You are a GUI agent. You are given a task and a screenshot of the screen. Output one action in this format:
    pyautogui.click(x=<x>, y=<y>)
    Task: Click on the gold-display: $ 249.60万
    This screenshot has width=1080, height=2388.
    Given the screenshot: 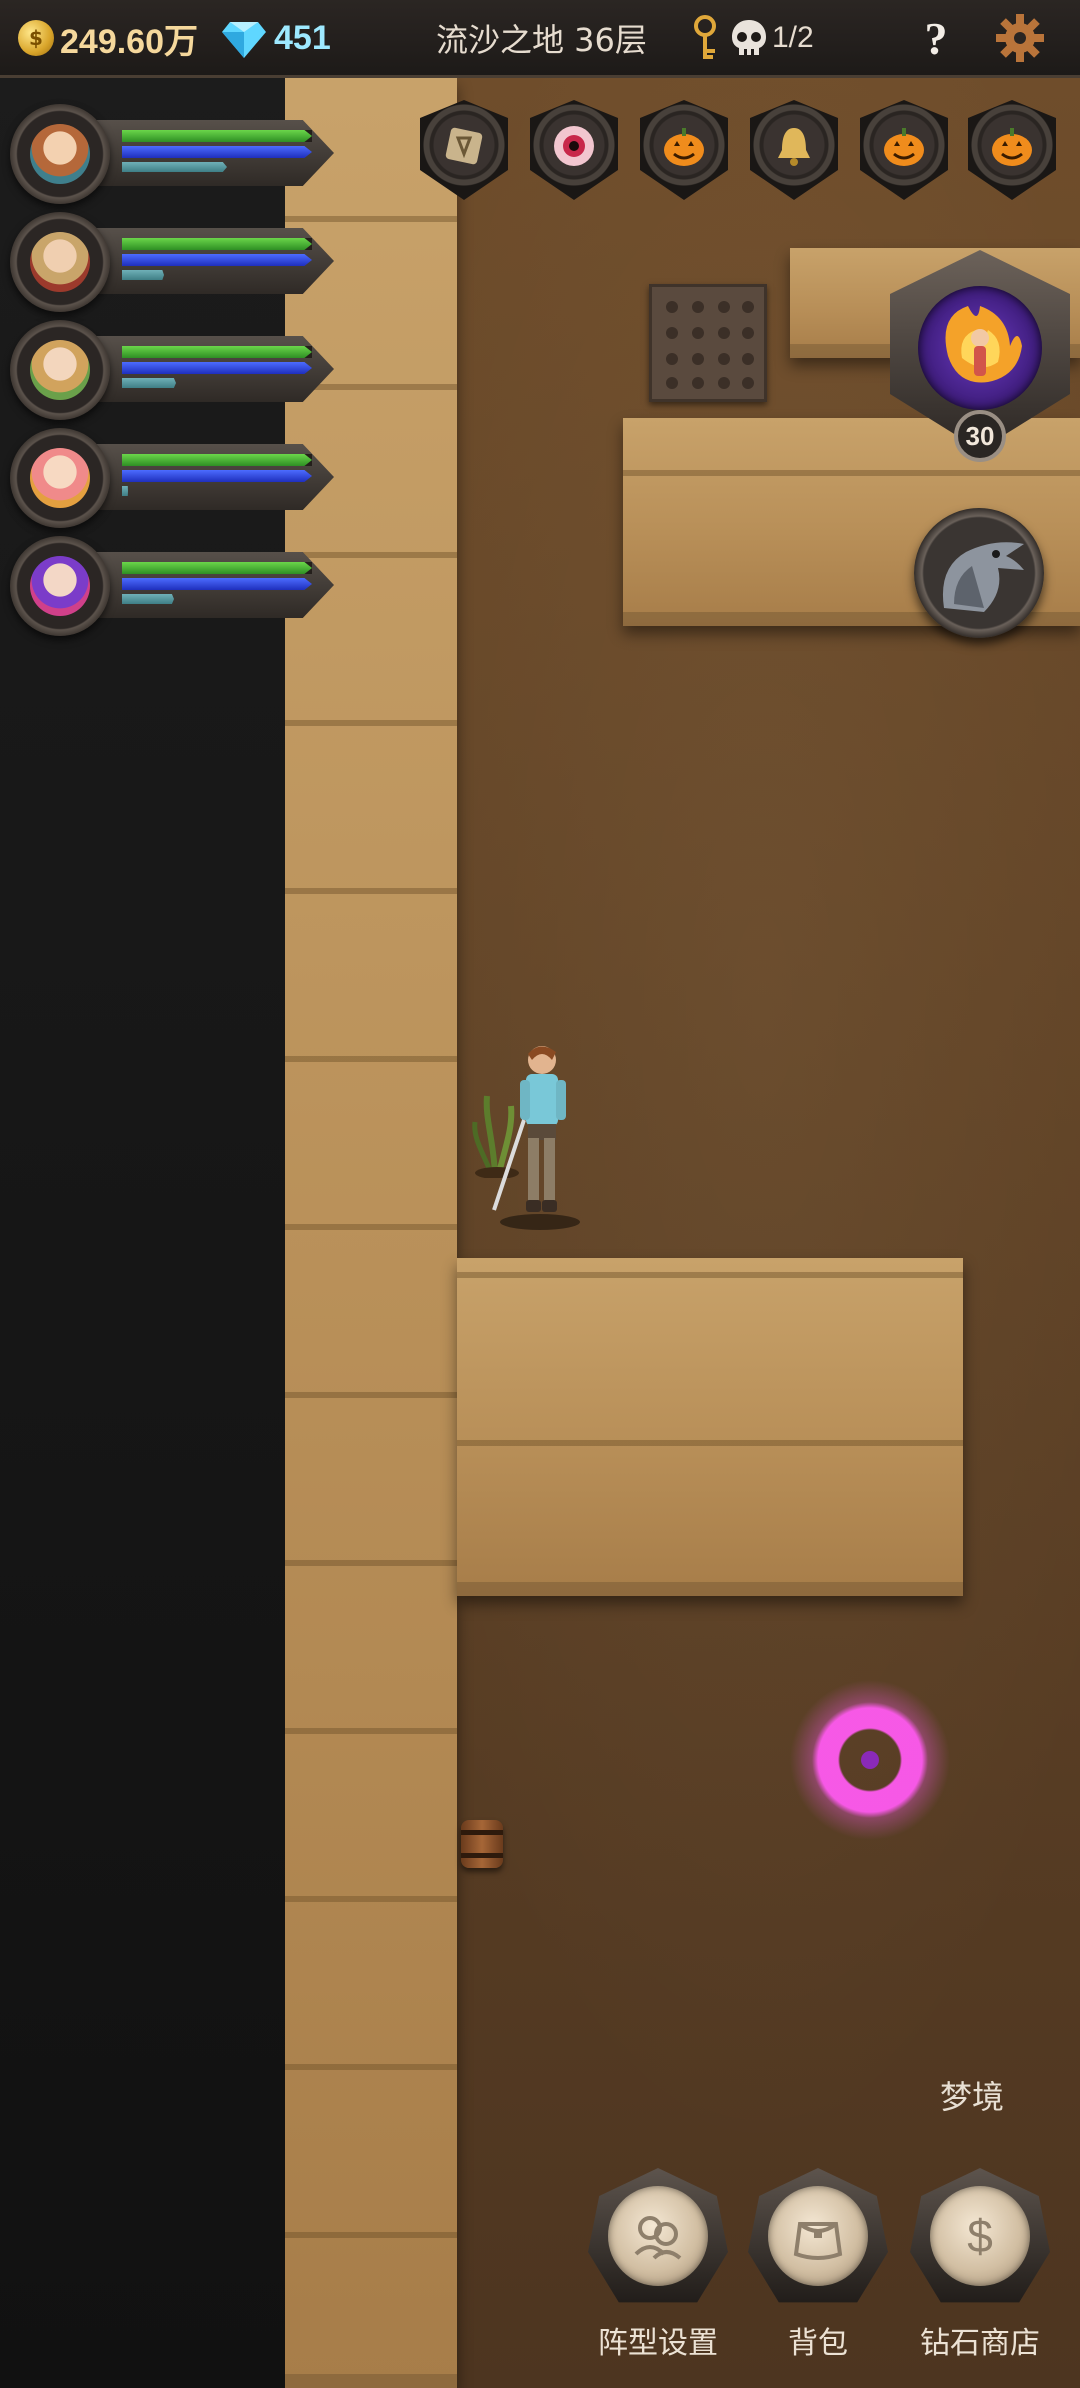 What is the action you would take?
    pyautogui.click(x=108, y=38)
    